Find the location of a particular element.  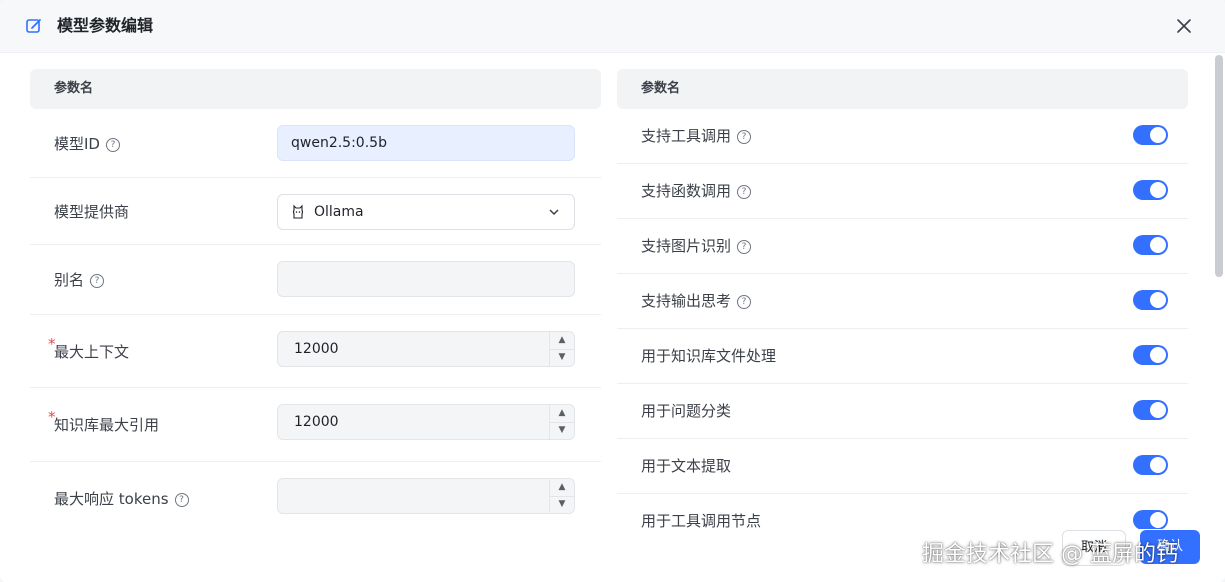

dialog-header: 模型参数编辑 is located at coordinates (612, 26).